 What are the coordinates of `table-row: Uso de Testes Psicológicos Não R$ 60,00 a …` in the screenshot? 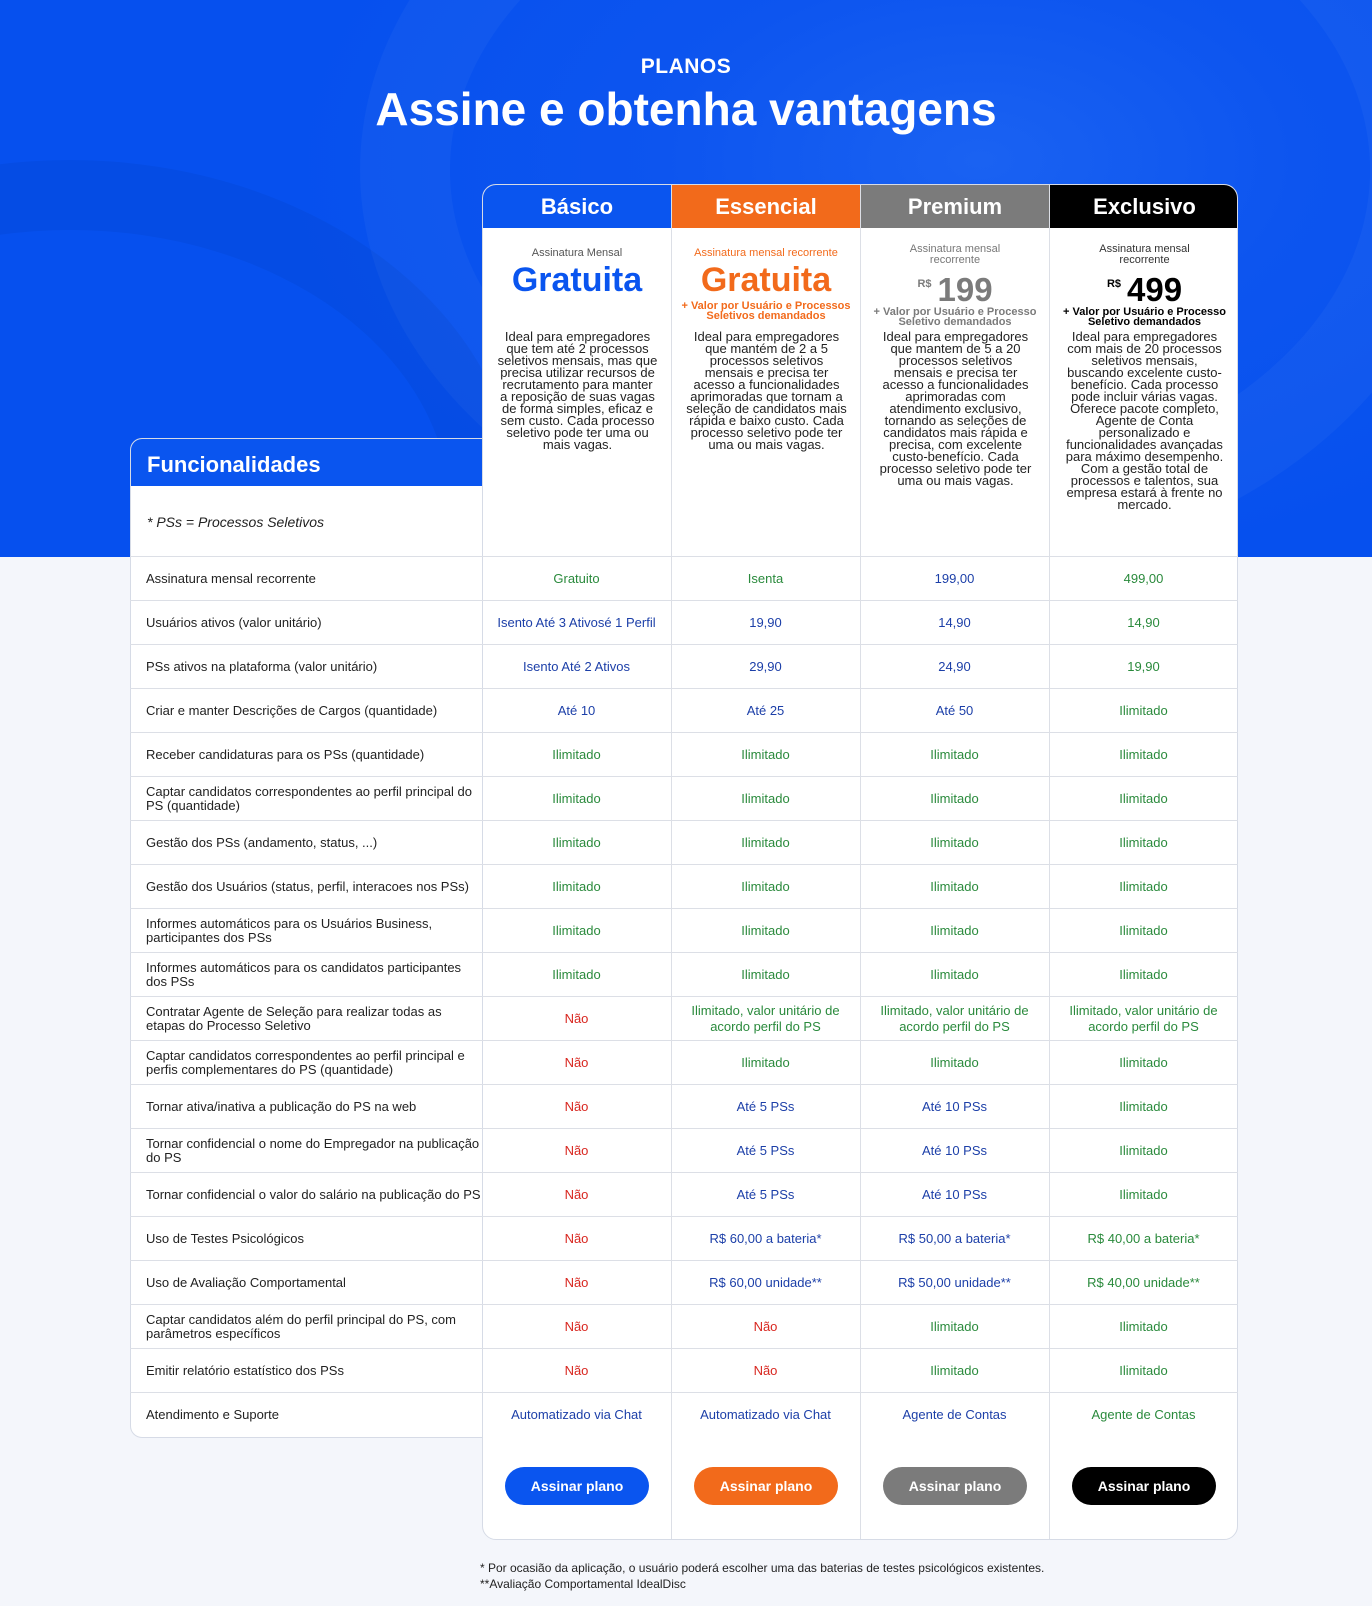 It's located at (684, 1238).